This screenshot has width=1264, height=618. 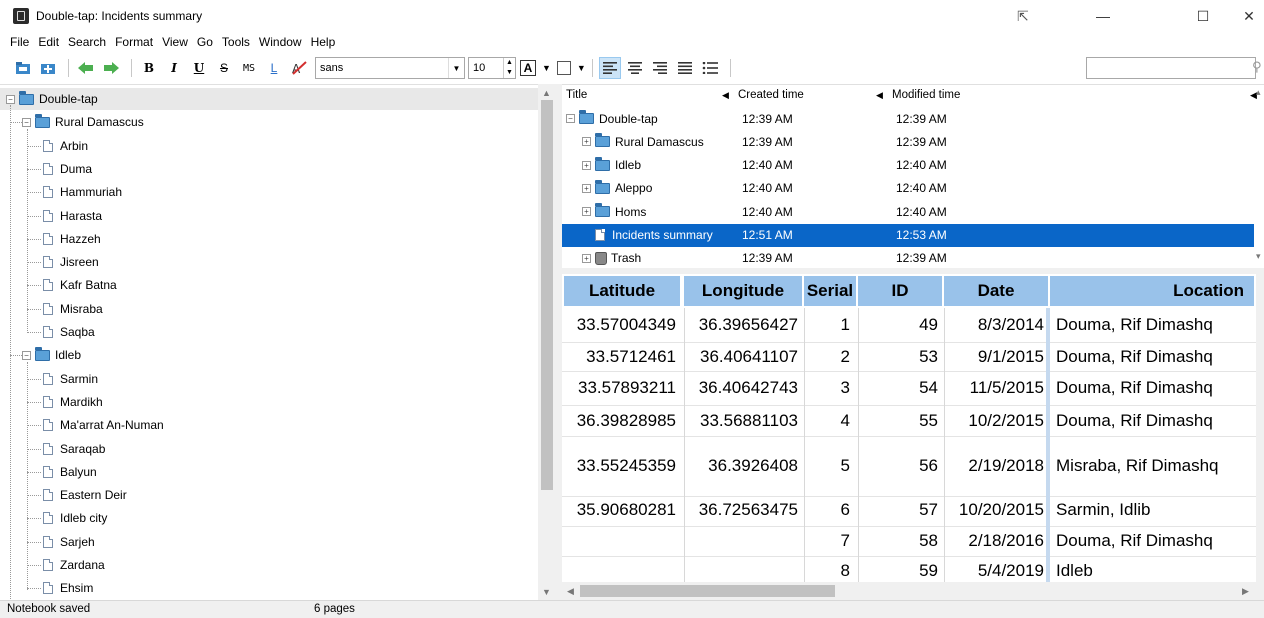 I want to click on list-item: − Double-tap 12:39 AM 12:39 AM, so click(x=908, y=118).